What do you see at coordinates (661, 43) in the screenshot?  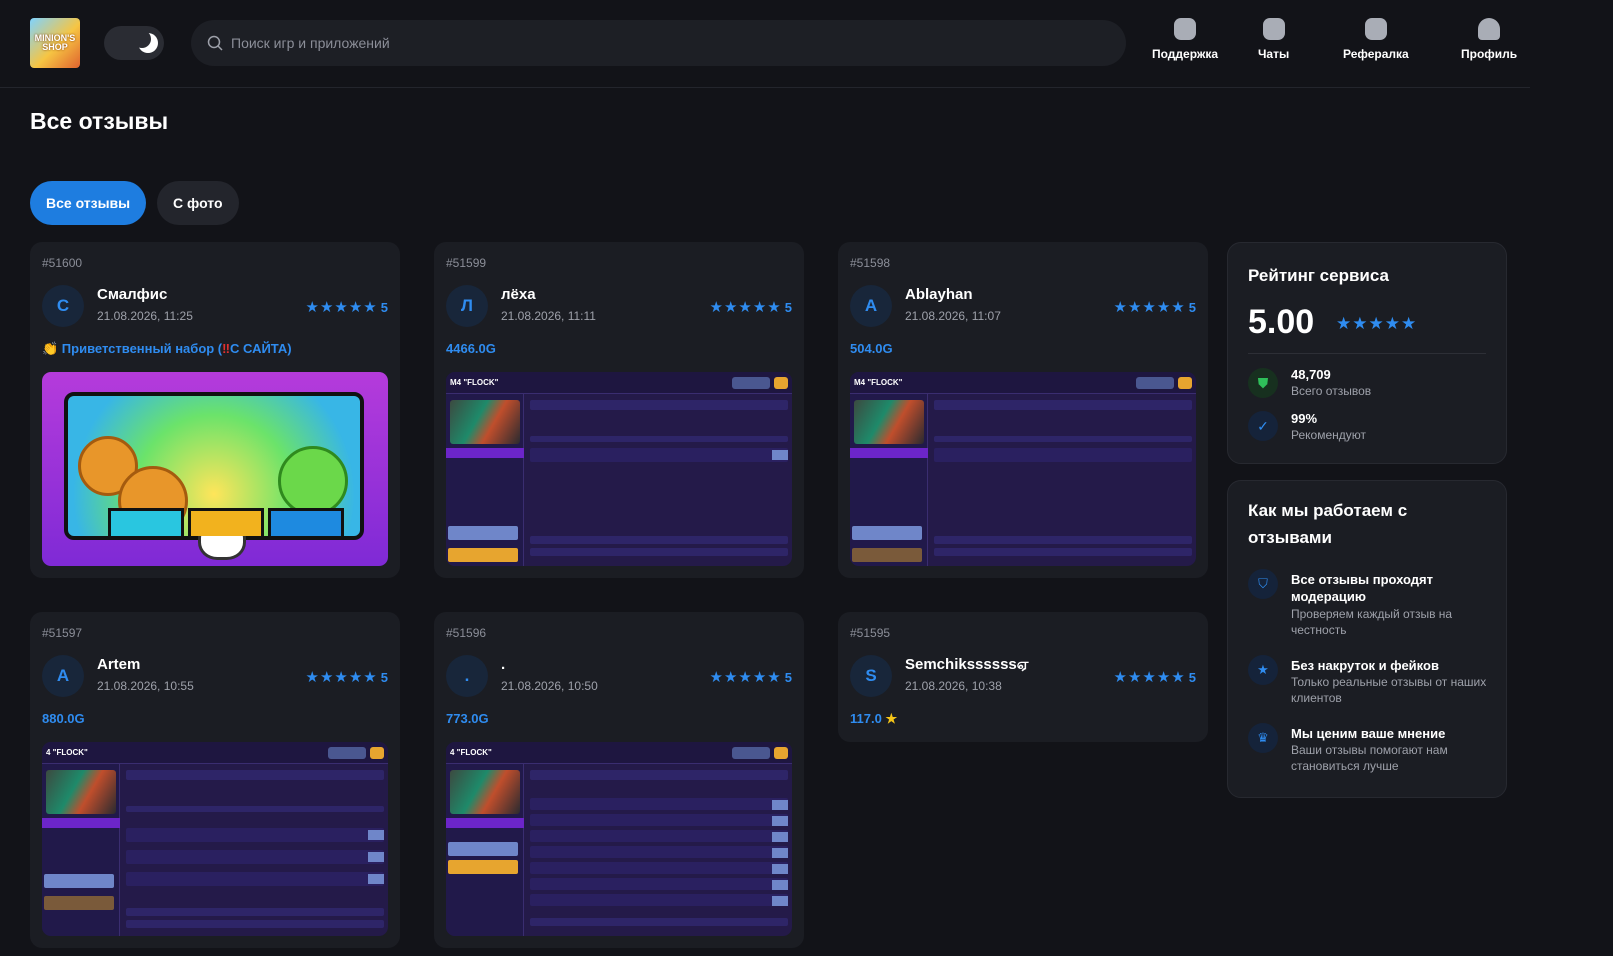 I see `search-input` at bounding box center [661, 43].